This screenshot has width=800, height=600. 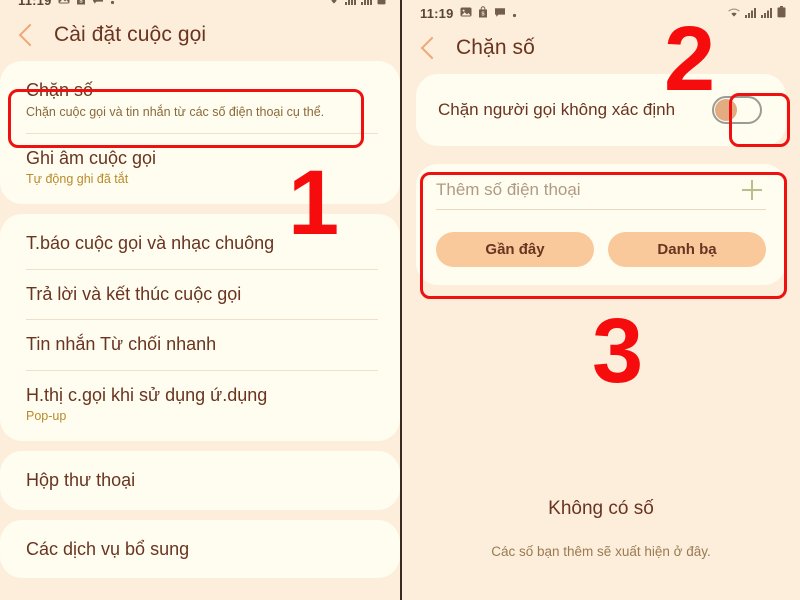 I want to click on empty-state-title: Không có số, so click(x=601, y=508).